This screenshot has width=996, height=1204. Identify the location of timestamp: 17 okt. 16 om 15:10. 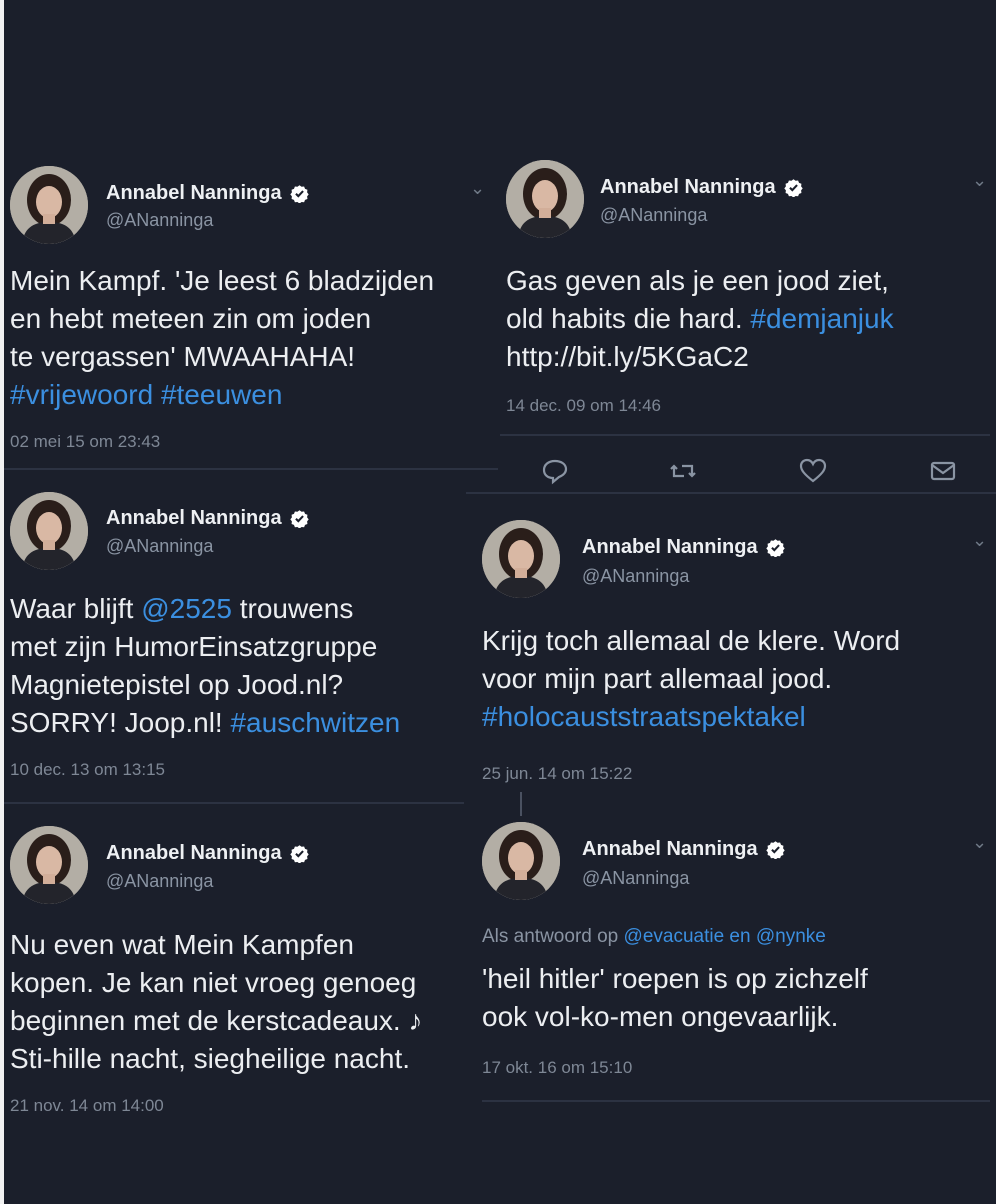
(557, 1068).